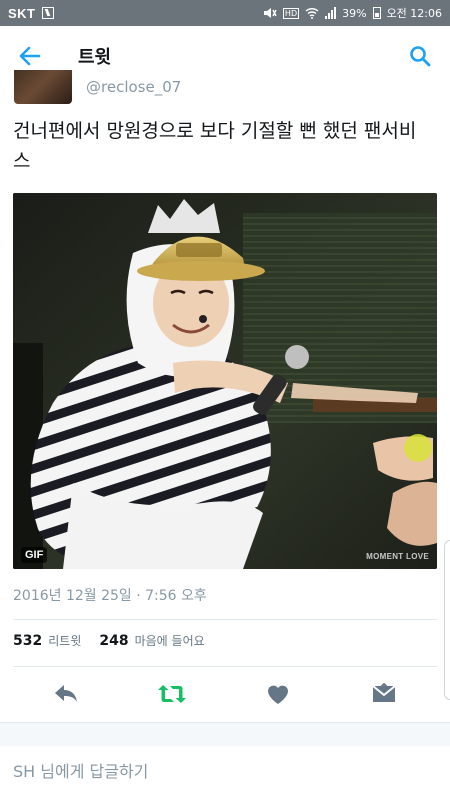 This screenshot has height=800, width=450. I want to click on status-bar: SKT HD 39% 오전 12:06, so click(225, 13).